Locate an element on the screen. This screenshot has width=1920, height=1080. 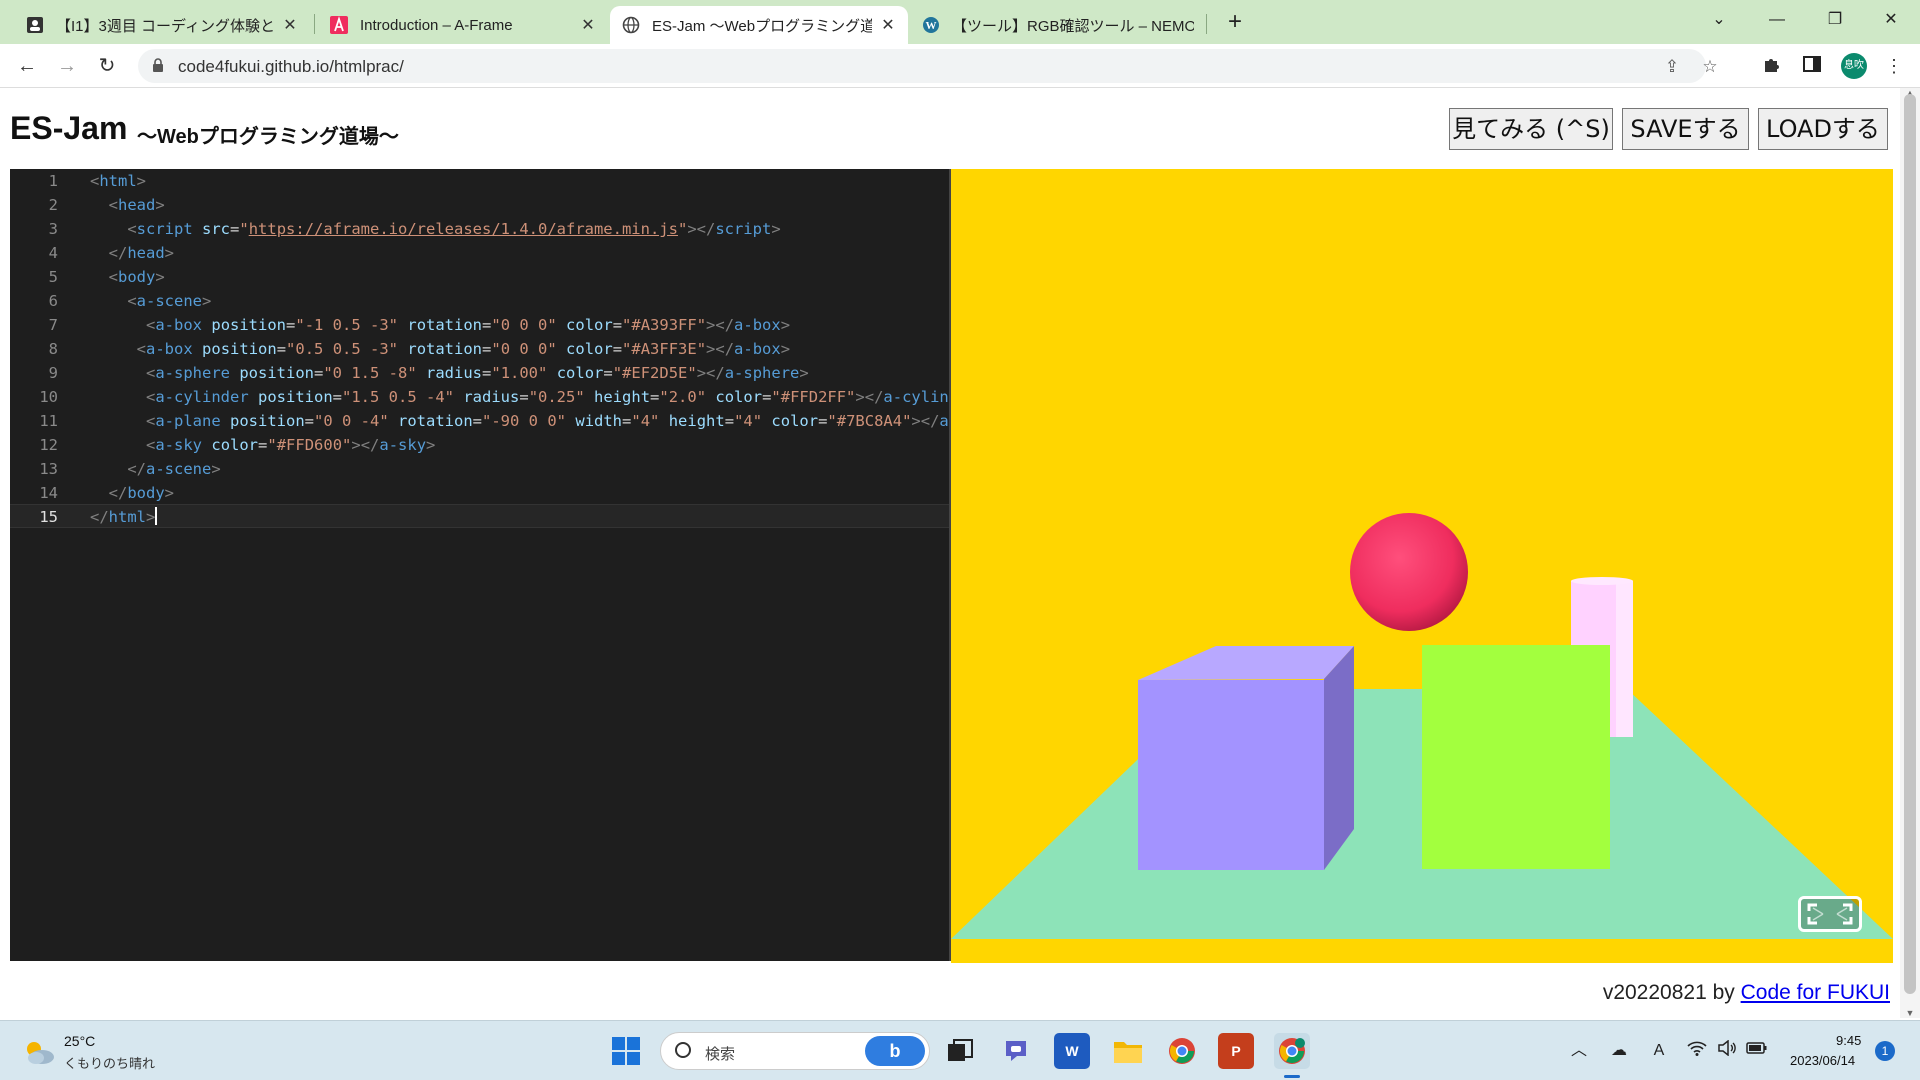
line-number: 2 is located at coordinates (53, 205).